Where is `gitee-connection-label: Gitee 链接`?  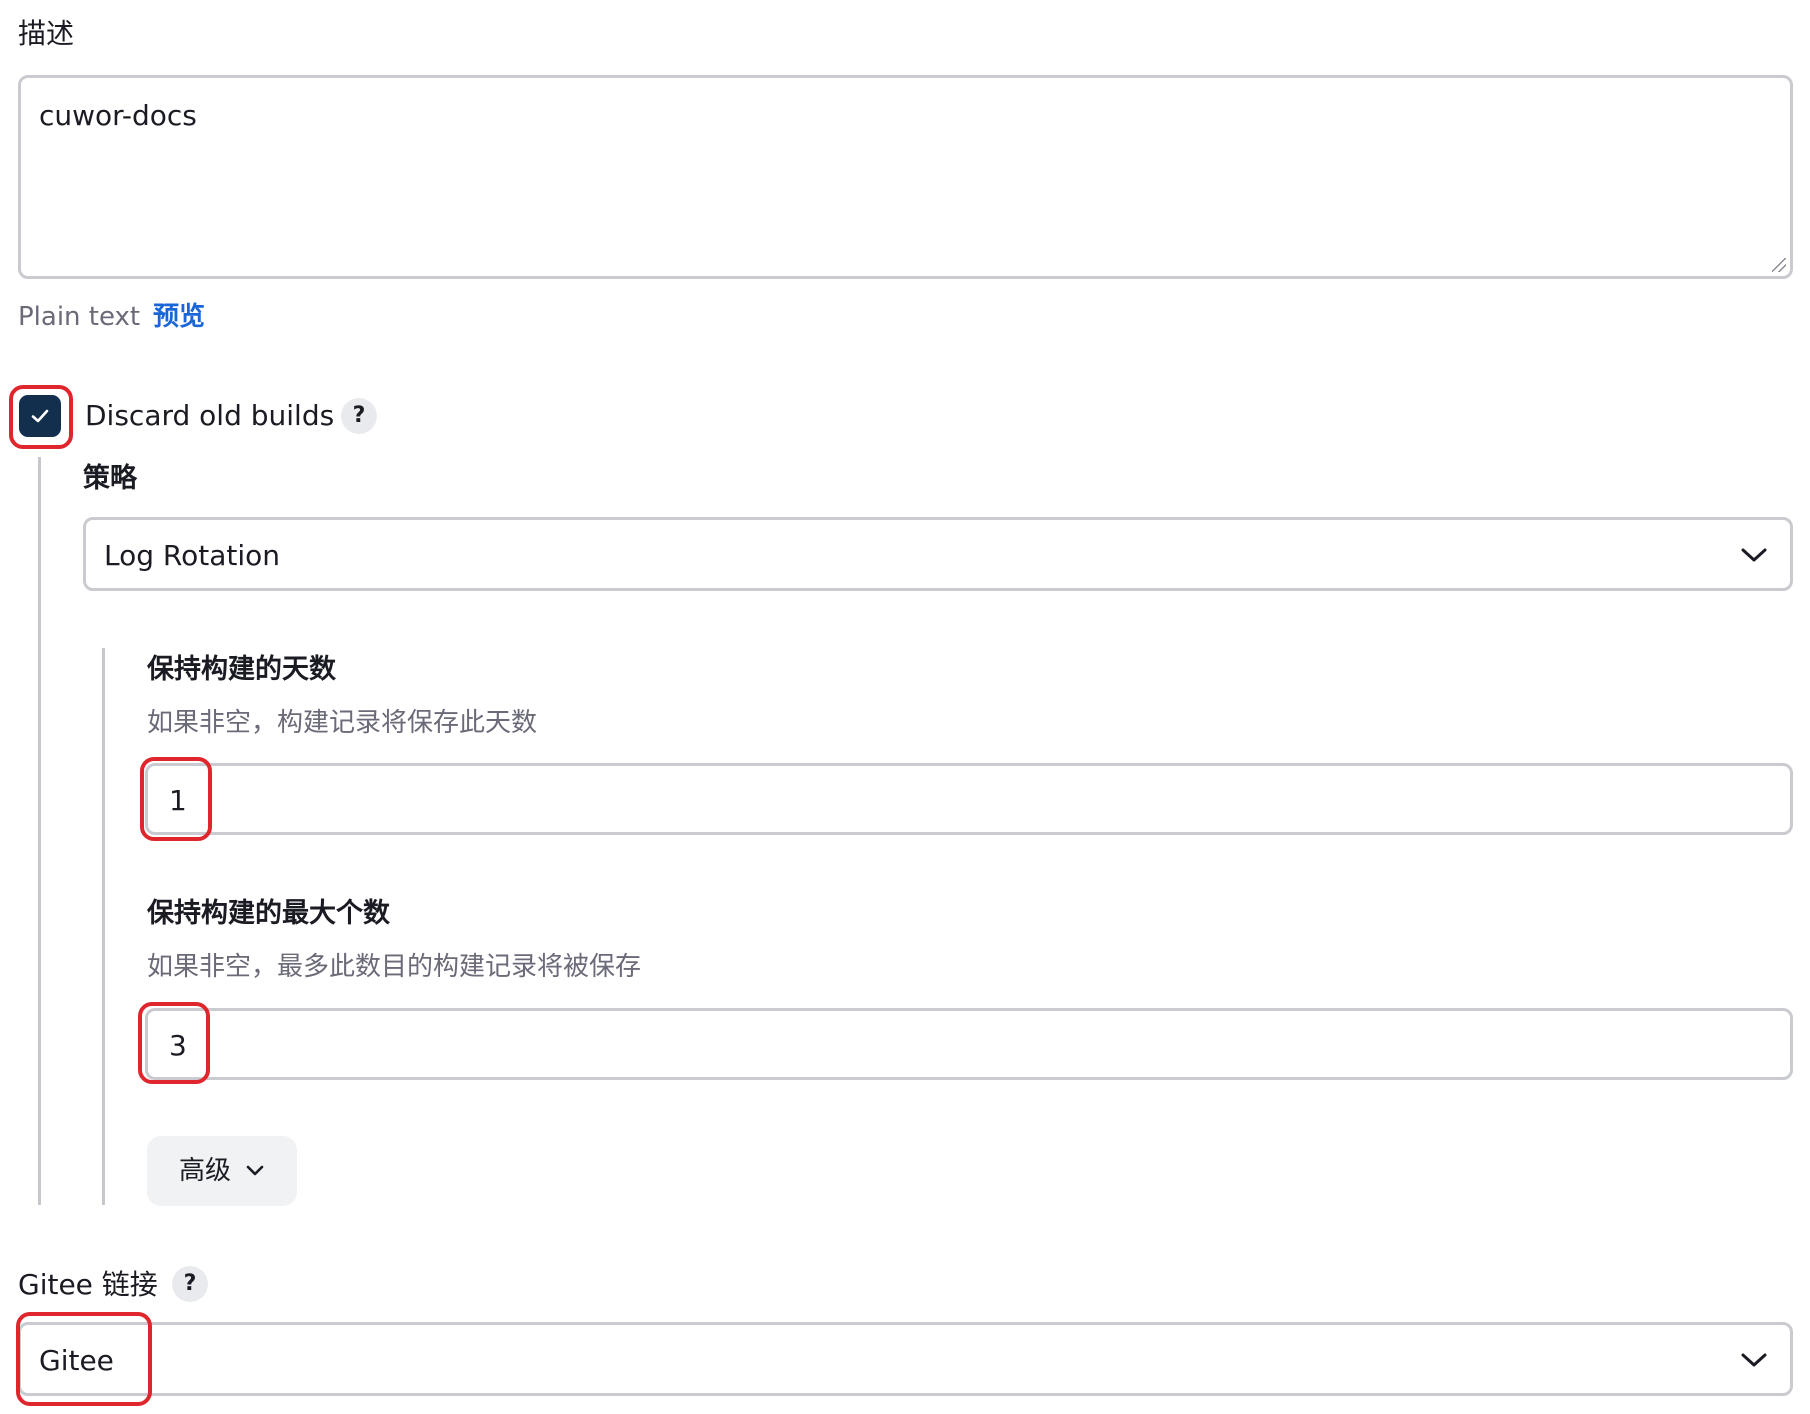 gitee-connection-label: Gitee 链接 is located at coordinates (88, 1284).